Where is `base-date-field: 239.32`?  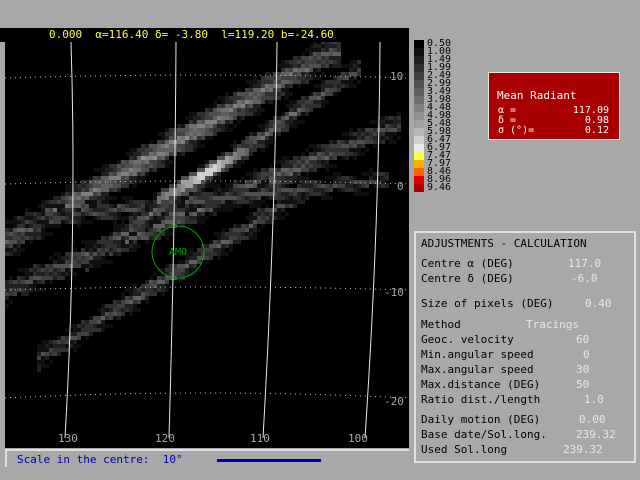 base-date-field: 239.32 is located at coordinates (596, 434).